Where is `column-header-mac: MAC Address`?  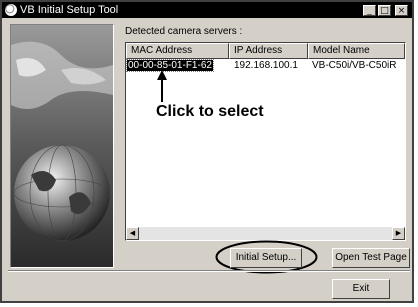
column-header-mac: MAC Address is located at coordinates (177, 51).